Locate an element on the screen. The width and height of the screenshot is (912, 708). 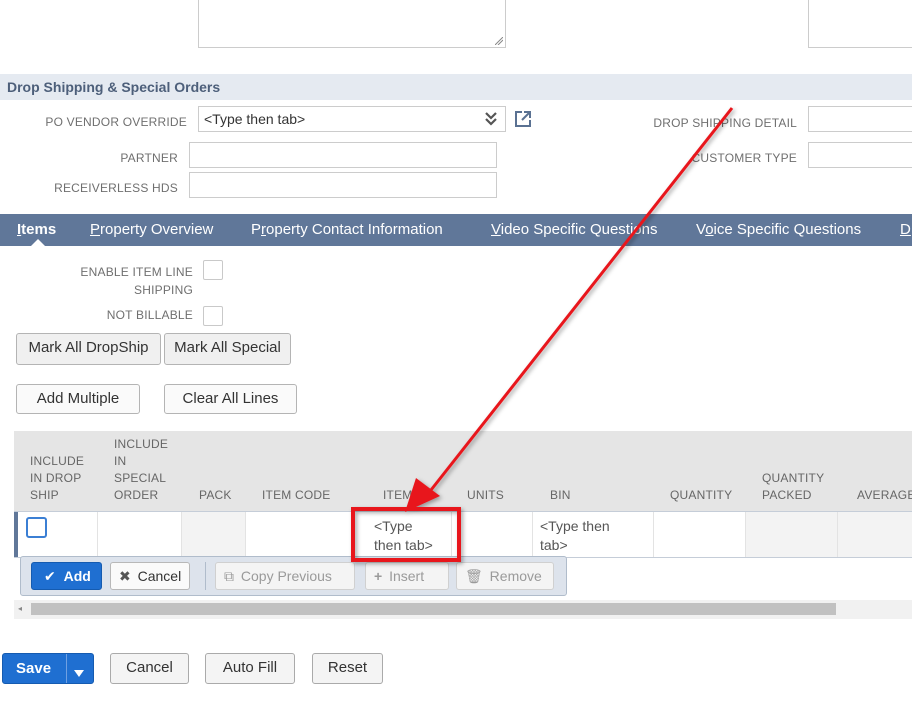
enable-item-line-shipping-checkbox is located at coordinates (213, 270).